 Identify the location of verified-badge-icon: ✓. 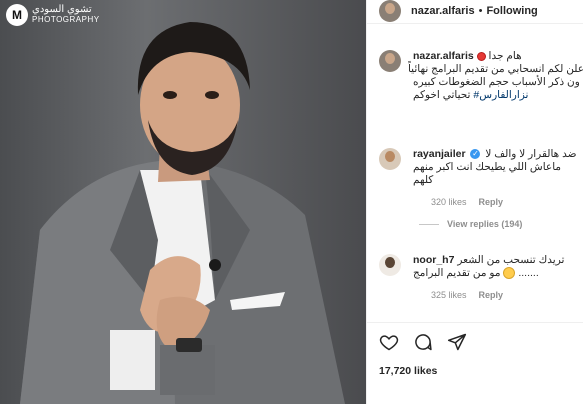
(475, 154).